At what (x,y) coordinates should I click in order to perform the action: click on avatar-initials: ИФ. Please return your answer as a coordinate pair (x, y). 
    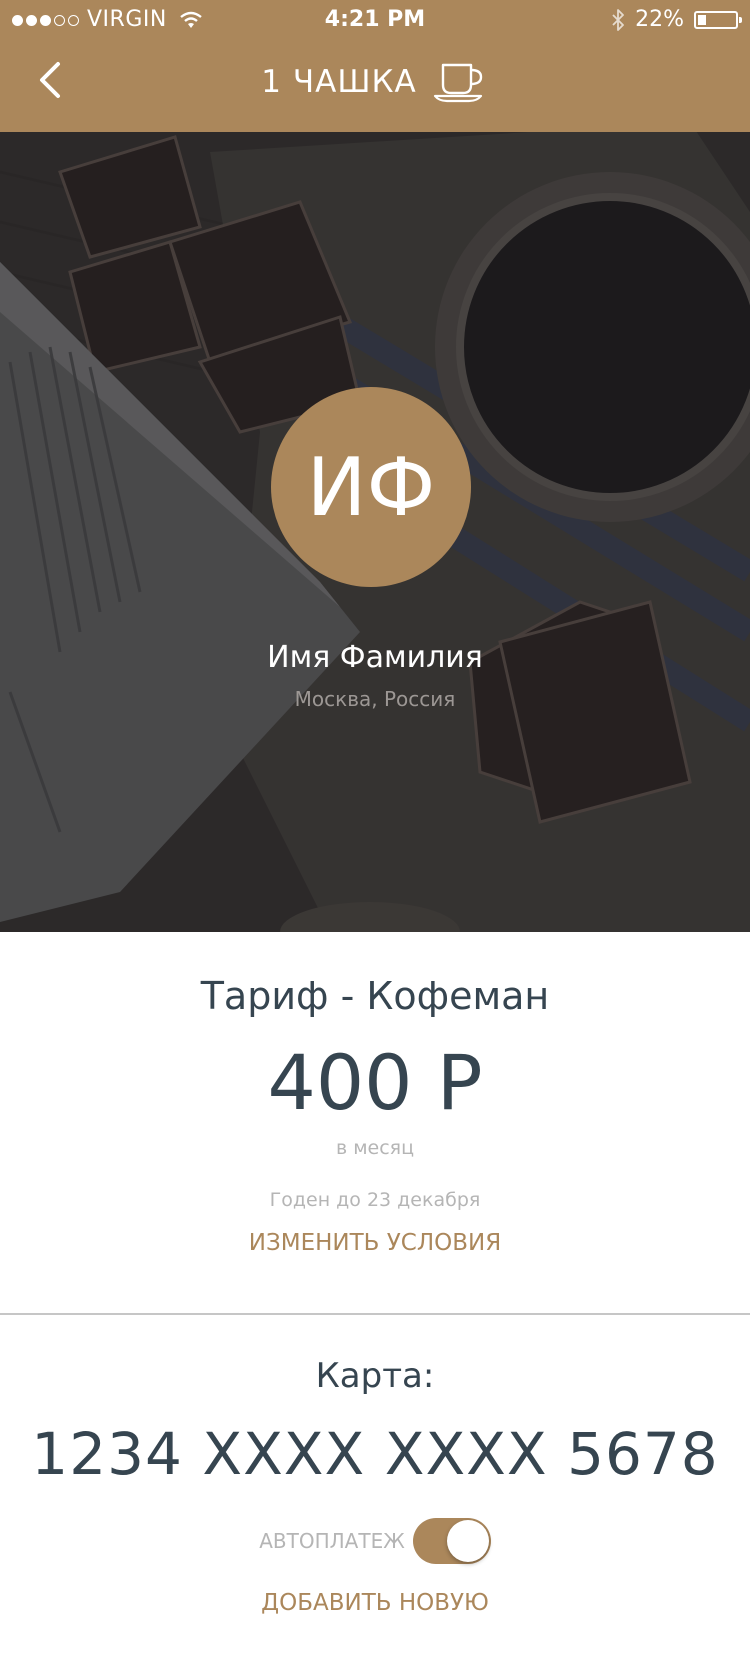
    Looking at the image, I should click on (371, 487).